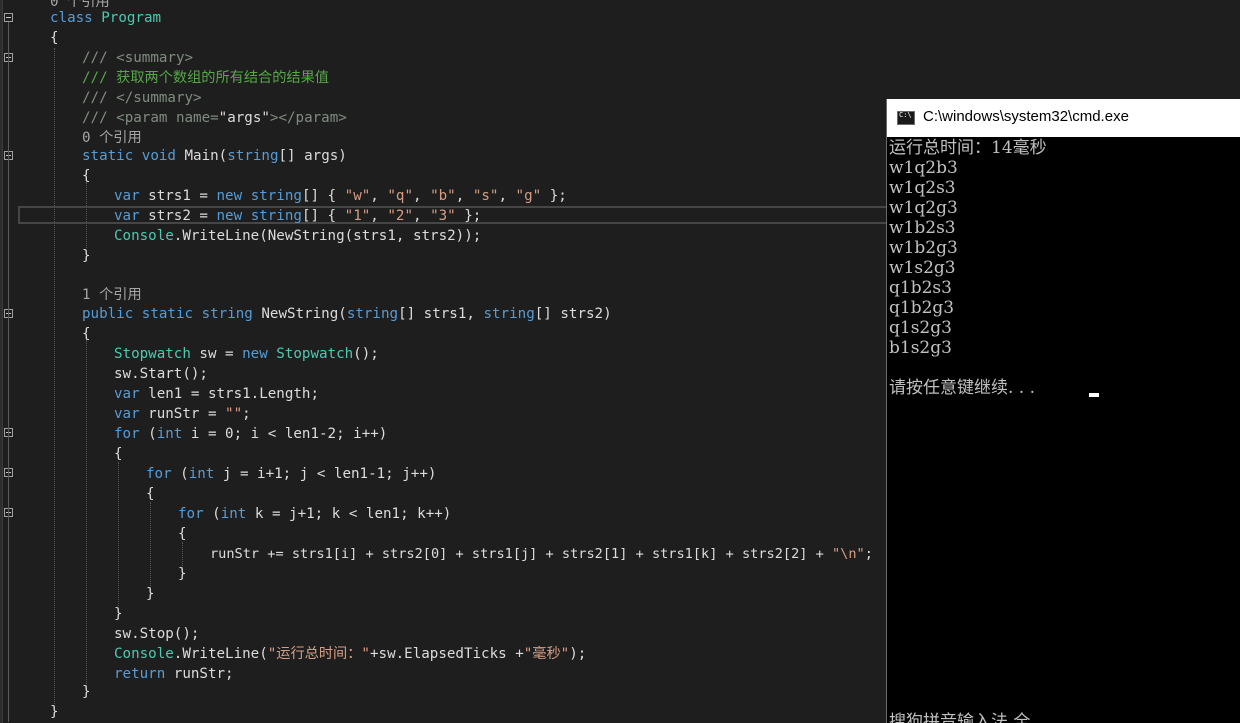 The height and width of the screenshot is (723, 1240). What do you see at coordinates (251, 434) in the screenshot?
I see `code-line: for (int i = 0; i < len1-2; i++)` at bounding box center [251, 434].